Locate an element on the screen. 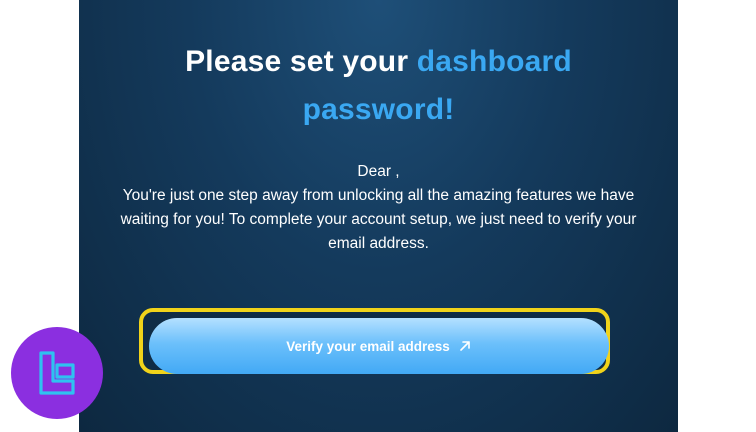 The image size is (756, 432). verify-email-button: Verify your email address is located at coordinates (379, 346).